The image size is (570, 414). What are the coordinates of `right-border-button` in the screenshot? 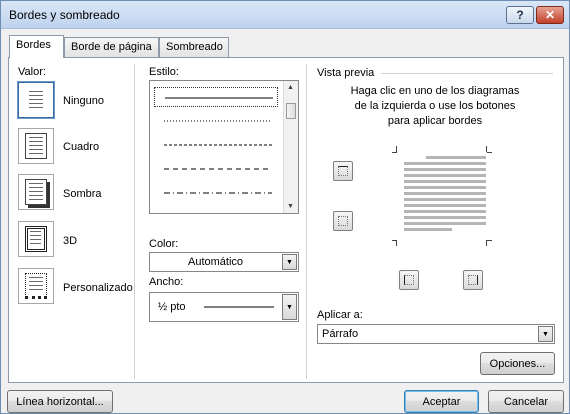 It's located at (473, 280).